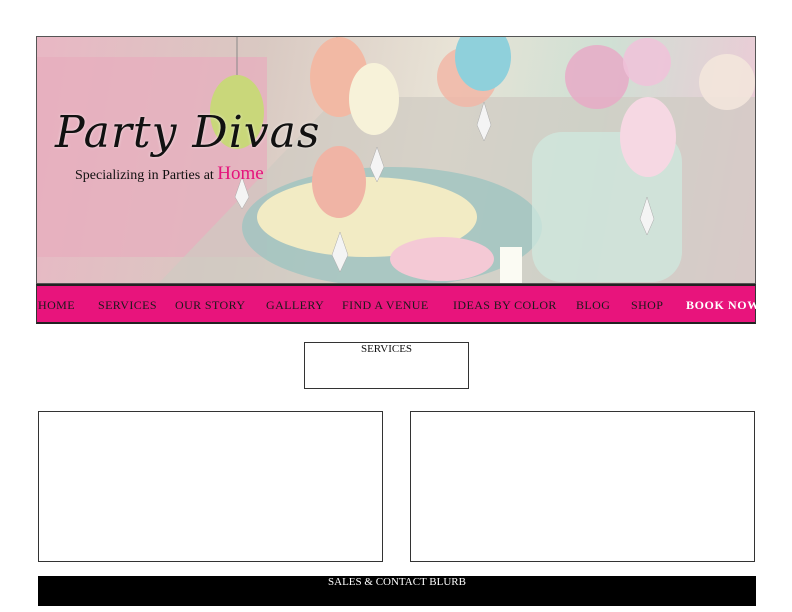 The height and width of the screenshot is (612, 792). I want to click on nav-shop: SHOP, so click(647, 305).